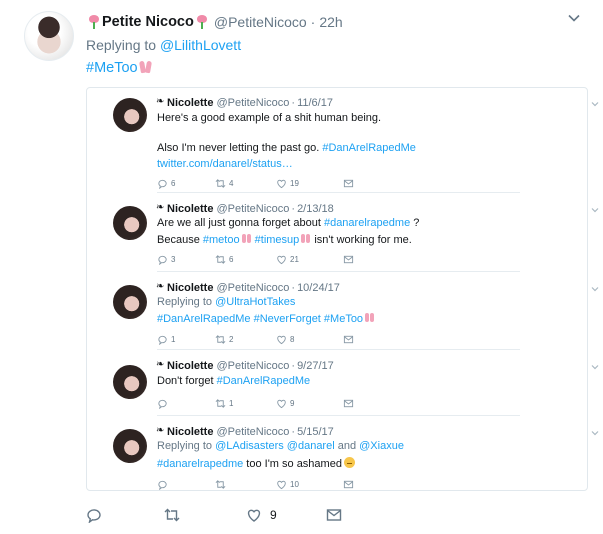 Image resolution: width=603 pixels, height=534 pixels. What do you see at coordinates (315, 103) in the screenshot?
I see `timestamp: 11/6/17` at bounding box center [315, 103].